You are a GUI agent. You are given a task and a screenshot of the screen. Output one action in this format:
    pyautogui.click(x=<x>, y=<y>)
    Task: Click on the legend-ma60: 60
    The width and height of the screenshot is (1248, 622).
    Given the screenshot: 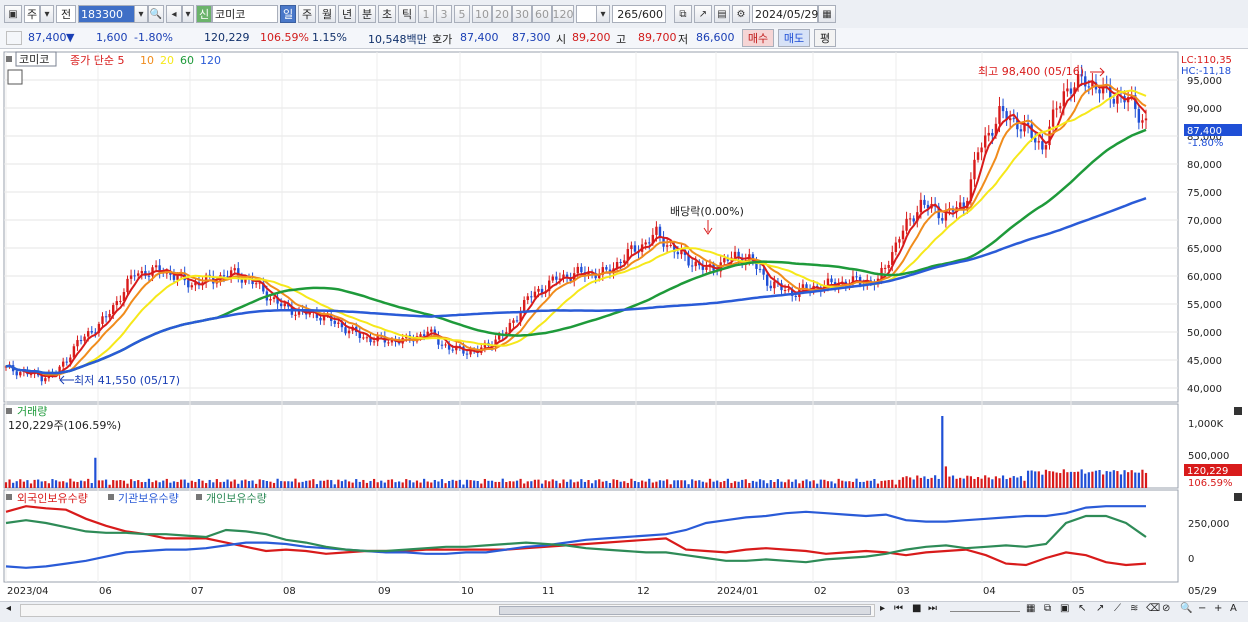 What is the action you would take?
    pyautogui.click(x=187, y=60)
    